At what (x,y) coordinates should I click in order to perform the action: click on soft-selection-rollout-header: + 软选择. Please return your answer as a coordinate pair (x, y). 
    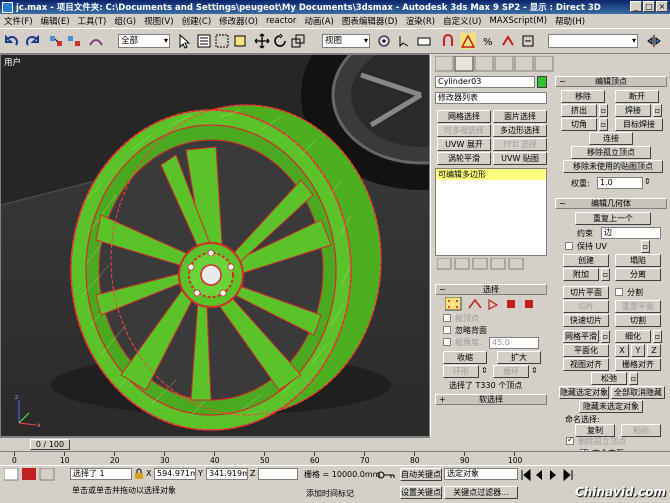
    Looking at the image, I should click on (491, 399).